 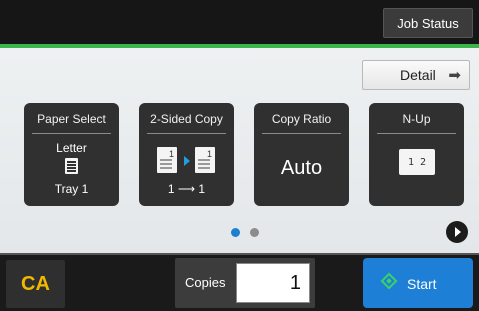 I want to click on n-up-tile: N-Up 1 2, so click(x=416, y=154).